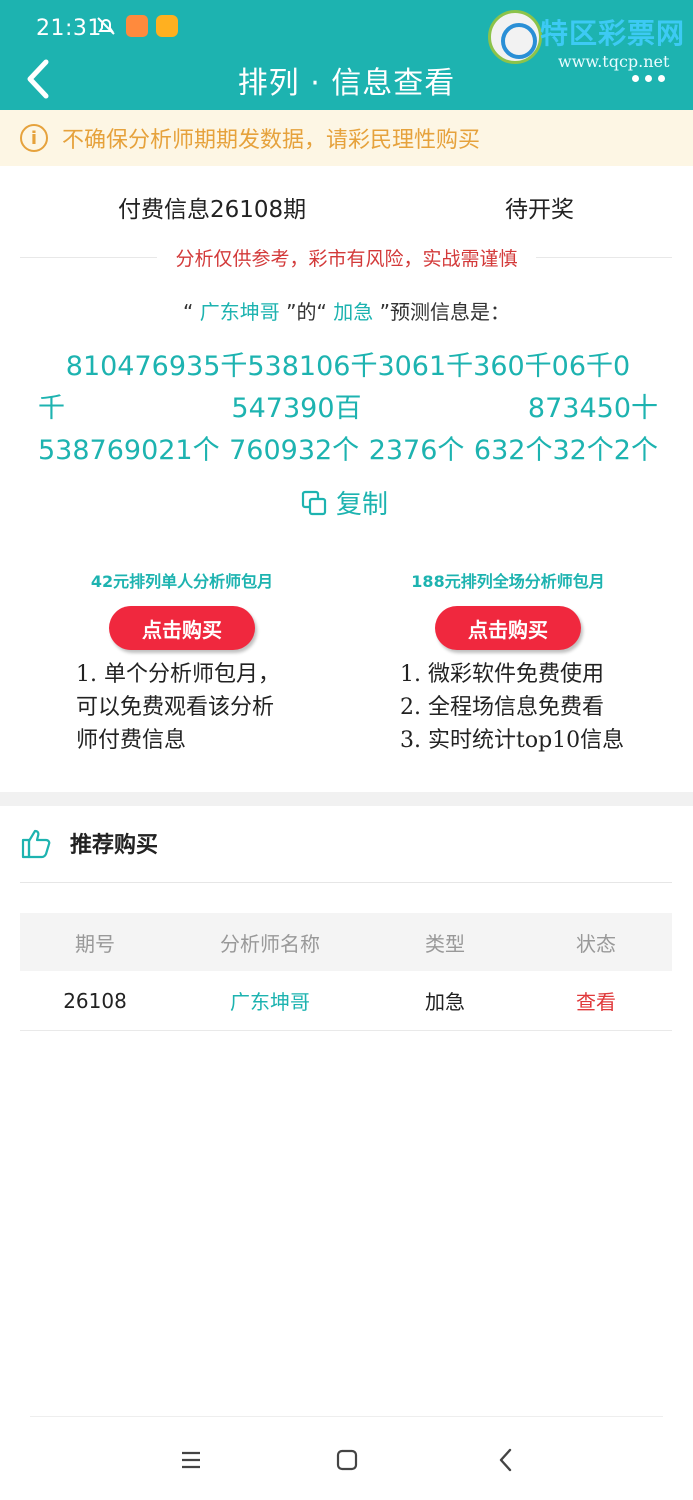  I want to click on more-menu-button, so click(652, 78).